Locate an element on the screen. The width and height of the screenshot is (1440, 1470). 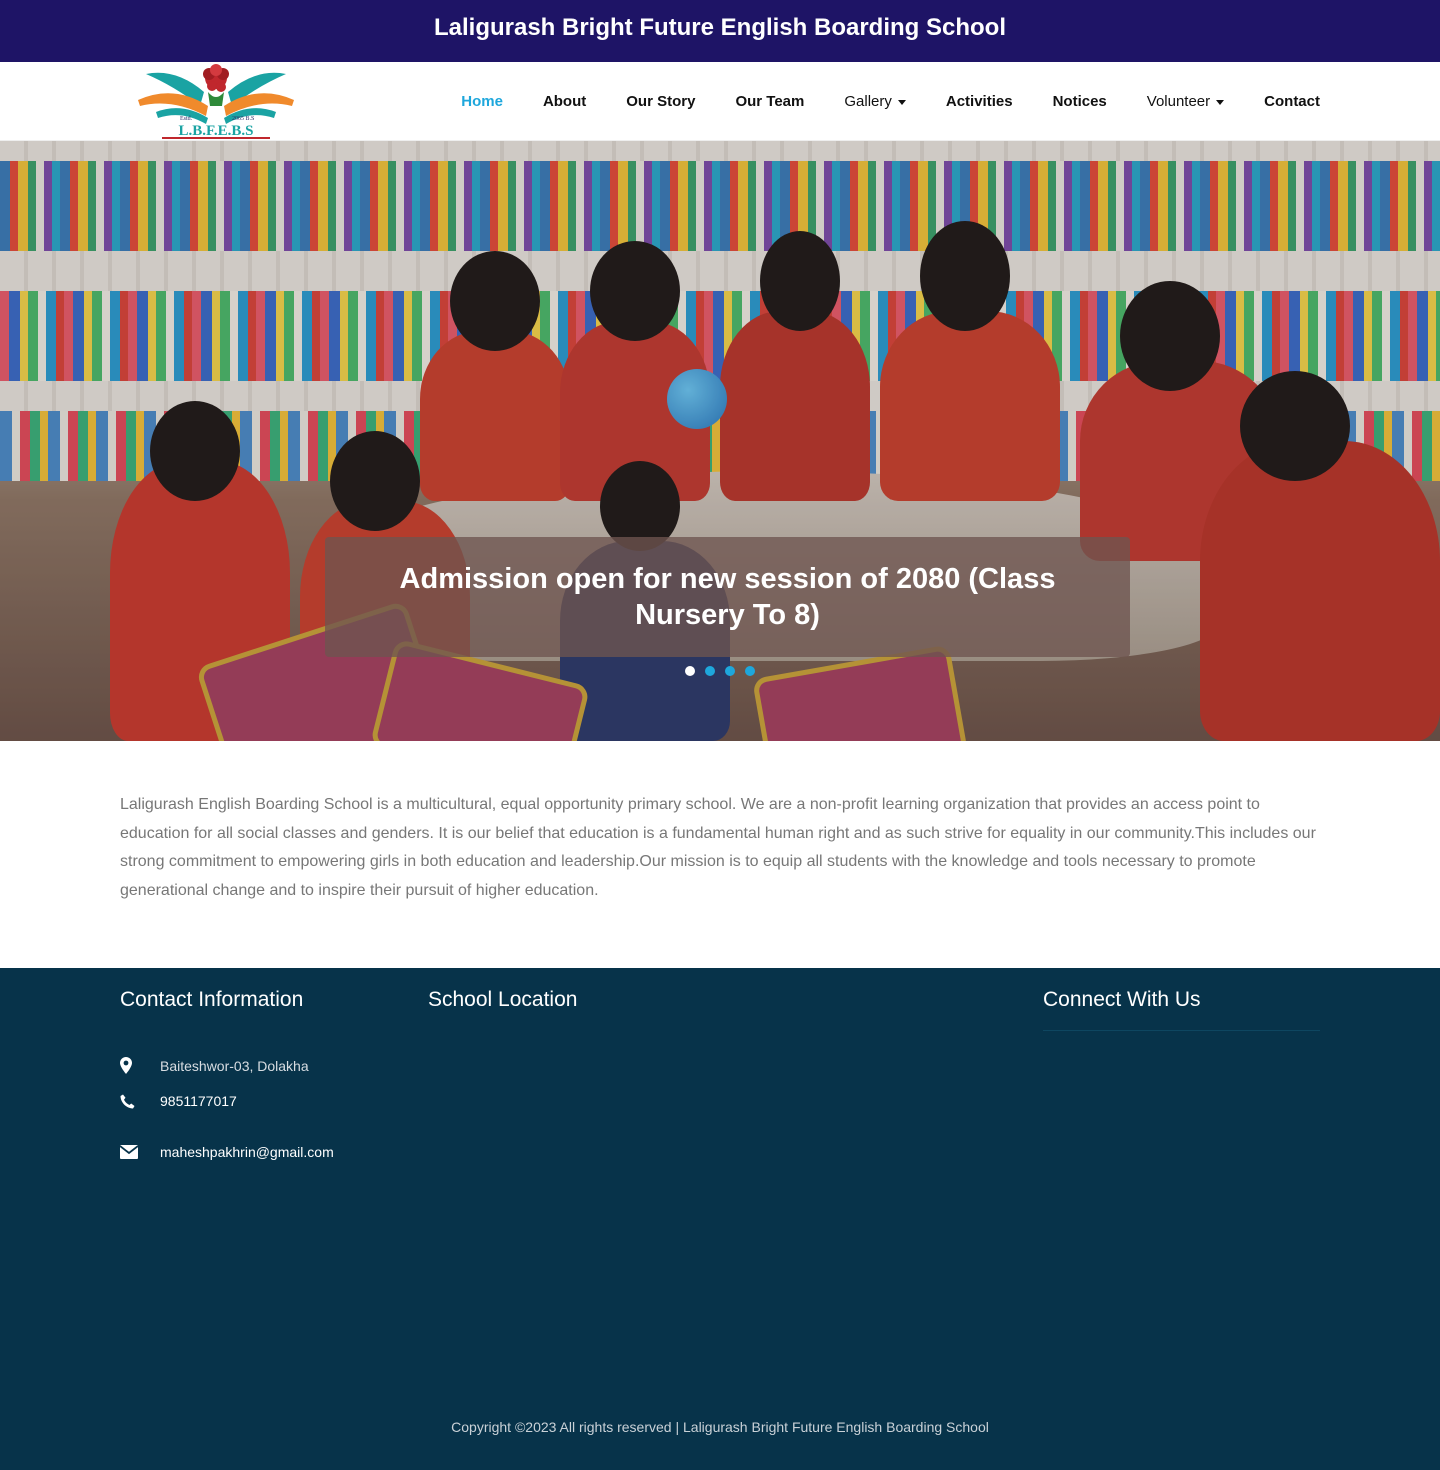
phone-row: 9851177017 is located at coordinates (178, 1101).